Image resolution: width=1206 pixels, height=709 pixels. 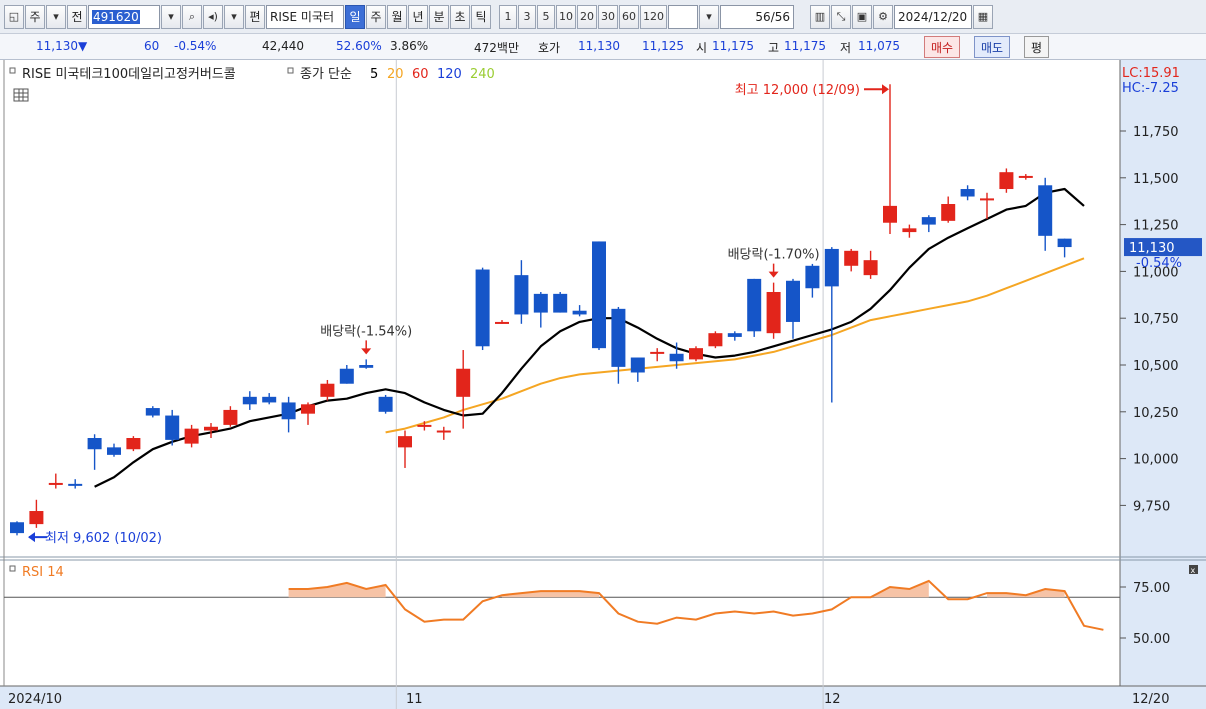 What do you see at coordinates (124, 16) in the screenshot?
I see `code-input: 491620` at bounding box center [124, 16].